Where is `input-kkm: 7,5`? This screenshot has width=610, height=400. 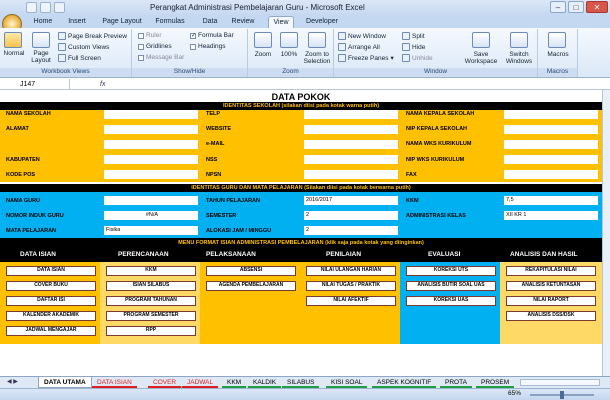
input-kkm: 7,5 is located at coordinates (551, 200).